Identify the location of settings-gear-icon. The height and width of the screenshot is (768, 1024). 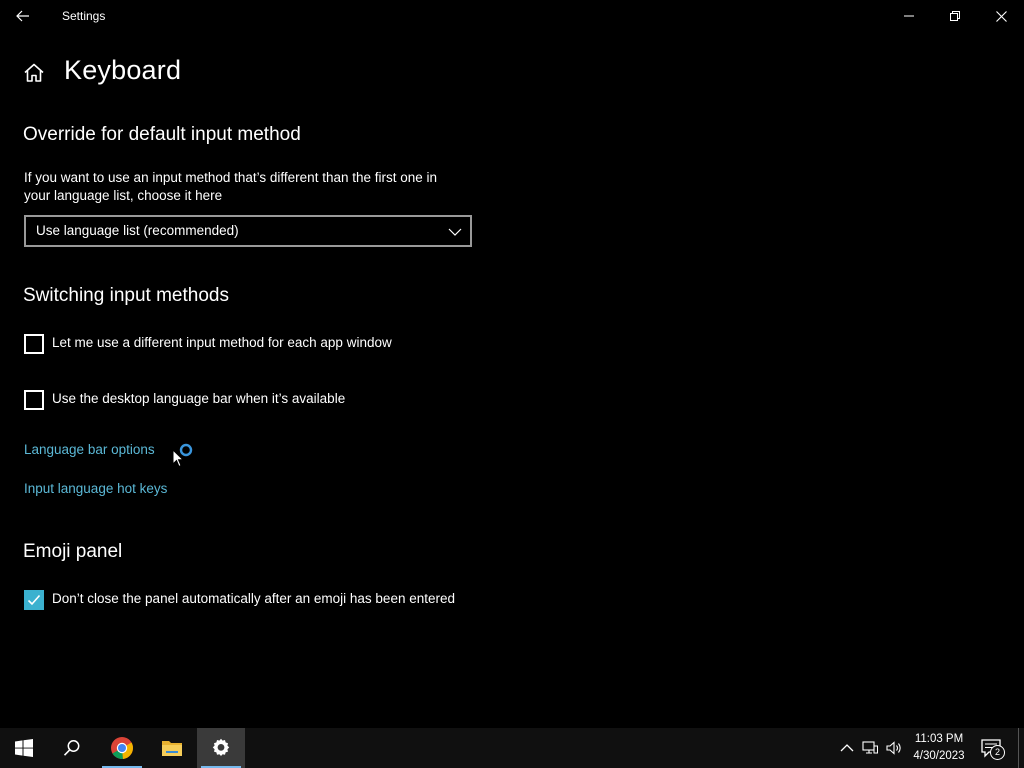
(221, 747).